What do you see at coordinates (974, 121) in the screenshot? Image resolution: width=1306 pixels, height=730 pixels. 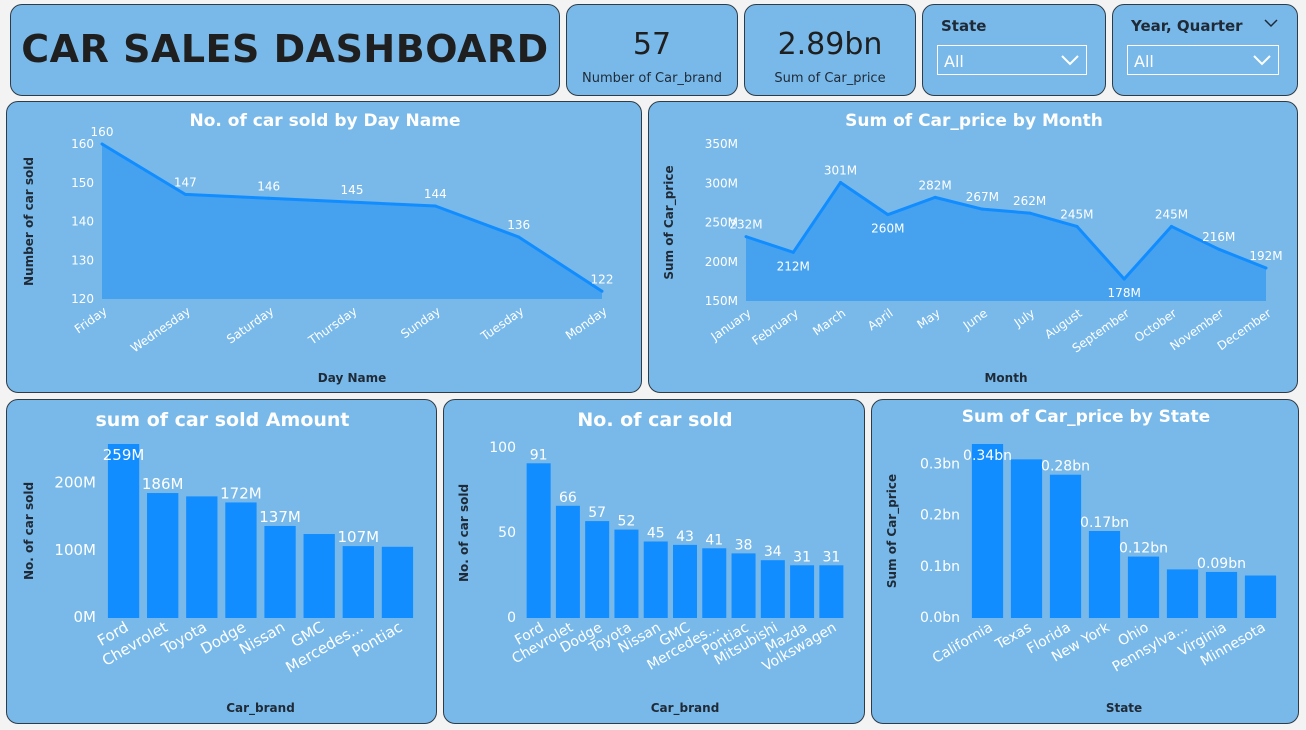 I see `chart-title: Sum of Car_price by Month` at bounding box center [974, 121].